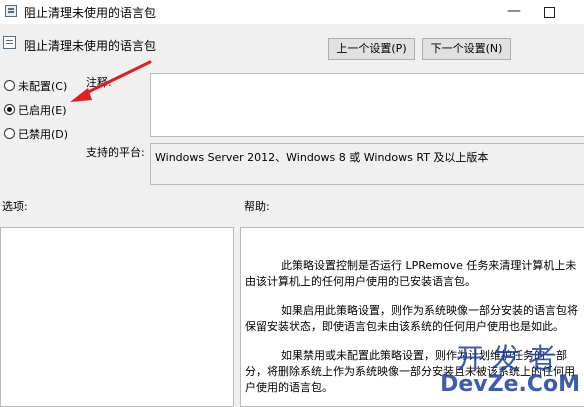 The width and height of the screenshot is (584, 407). What do you see at coordinates (111, 81) in the screenshot?
I see `red-arrow-icon` at bounding box center [111, 81].